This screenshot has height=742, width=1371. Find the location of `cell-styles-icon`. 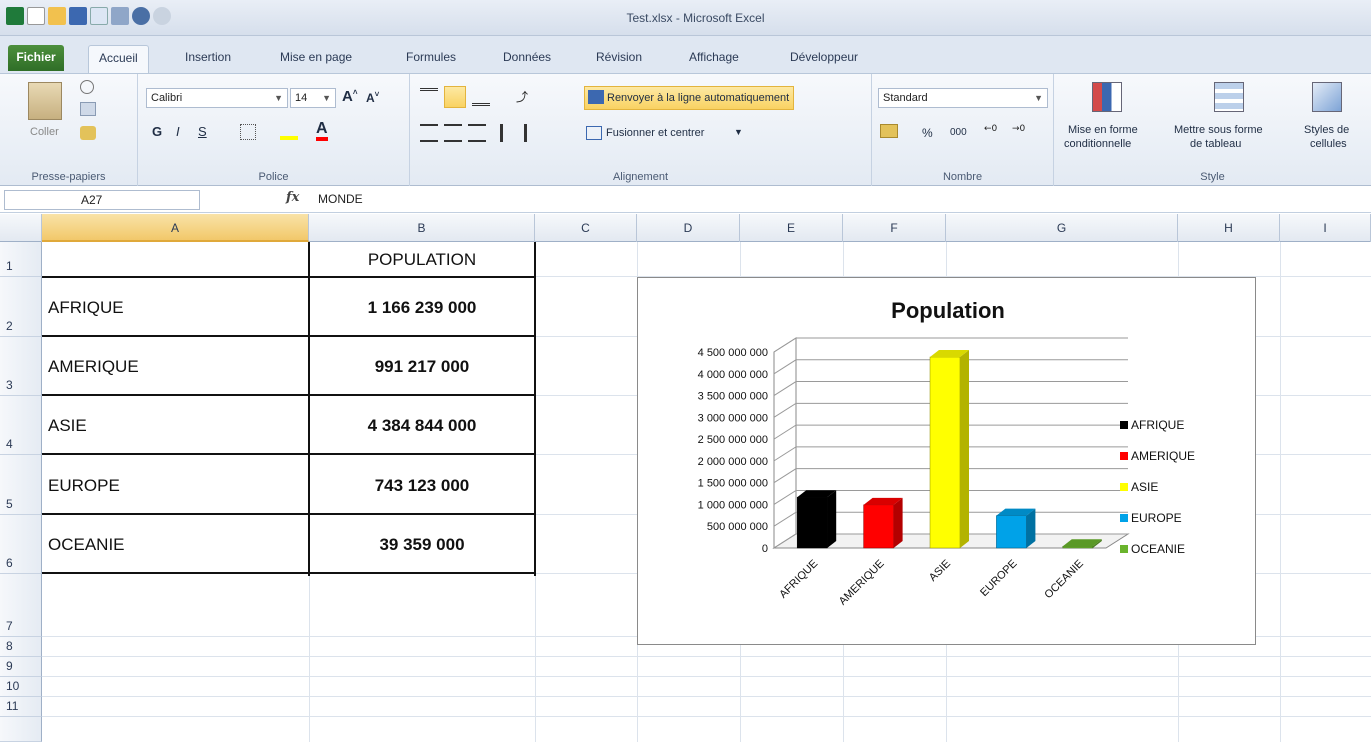

cell-styles-icon is located at coordinates (1327, 97).